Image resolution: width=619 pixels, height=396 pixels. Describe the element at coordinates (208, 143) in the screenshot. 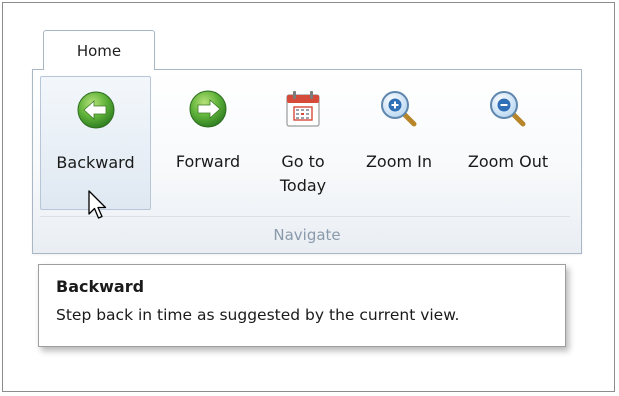

I see `forward-button: Forward` at that location.